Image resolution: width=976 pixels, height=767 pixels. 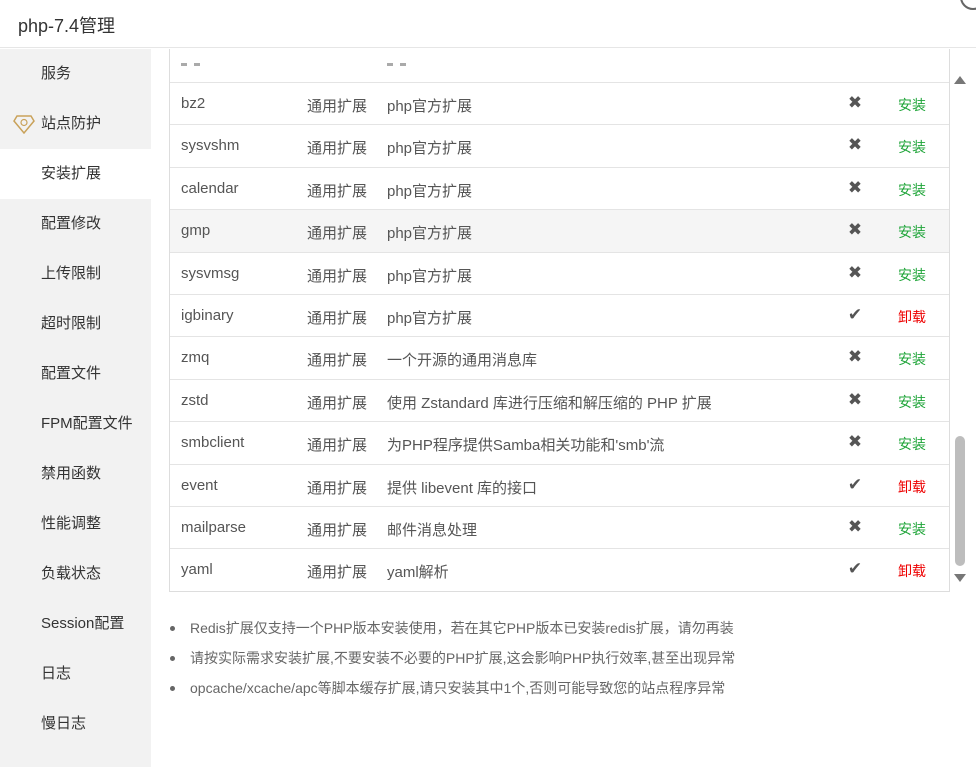 I want to click on sidebar-item: 配置文件, so click(x=75, y=374).